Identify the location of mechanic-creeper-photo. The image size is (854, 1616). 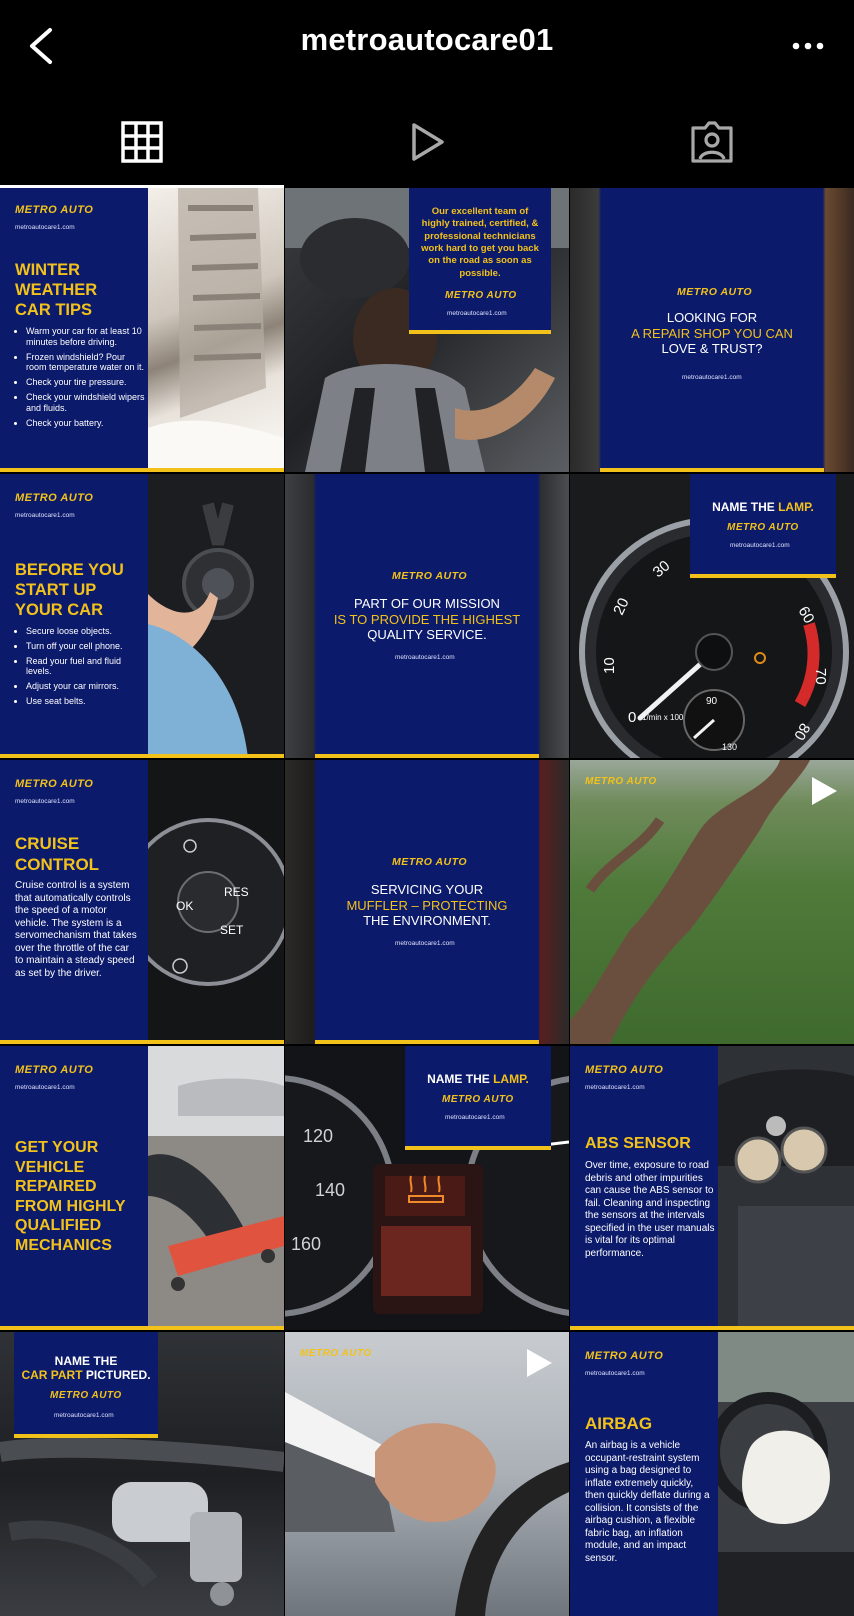
(216, 1188).